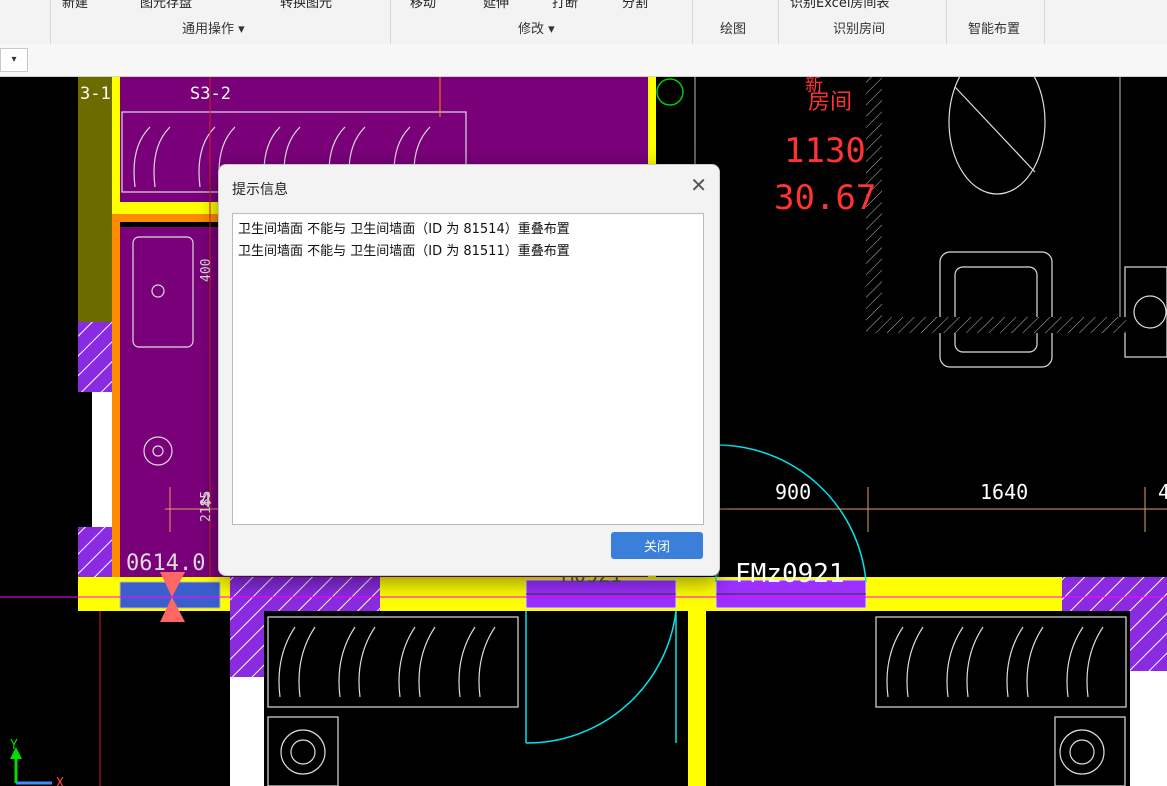 This screenshot has height=786, width=1167. I want to click on label-3-1: 3-1, so click(95, 94).